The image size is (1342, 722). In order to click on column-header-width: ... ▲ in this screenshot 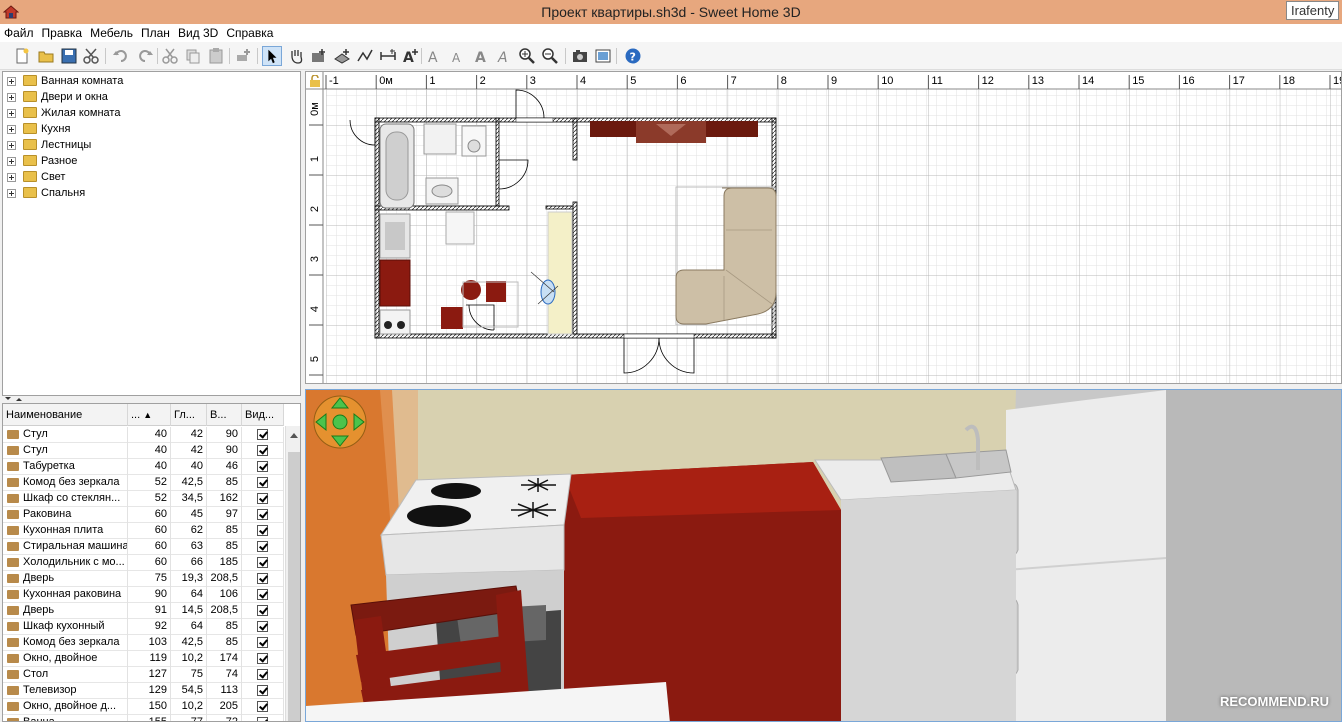, I will do `click(149, 415)`.